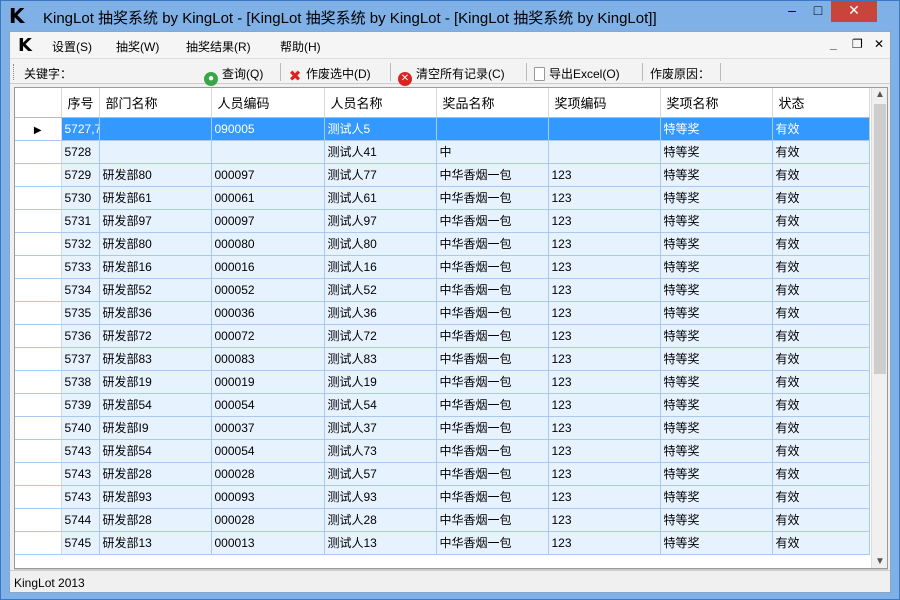  Describe the element at coordinates (380, 103) in the screenshot. I see `column-header: 人员名称` at that location.